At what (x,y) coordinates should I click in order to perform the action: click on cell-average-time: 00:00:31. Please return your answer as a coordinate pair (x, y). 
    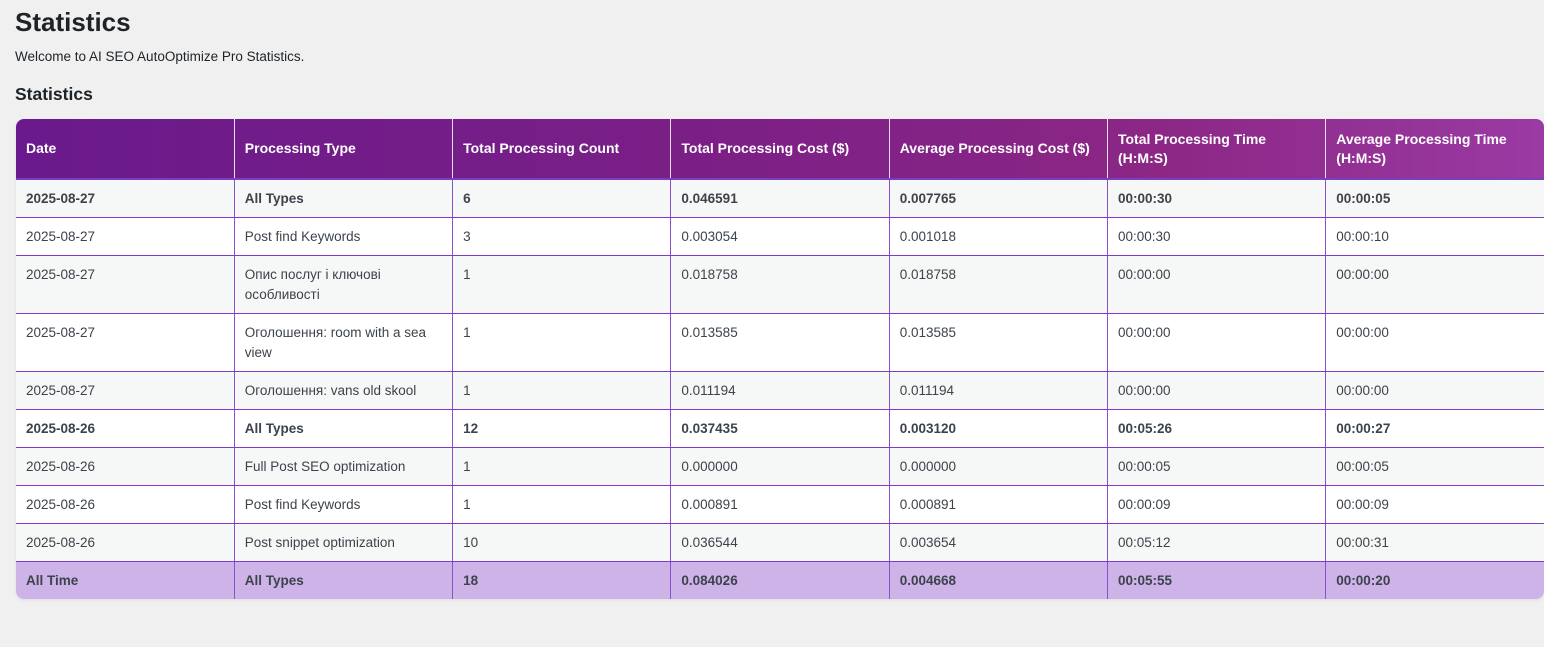
    Looking at the image, I should click on (1434, 542).